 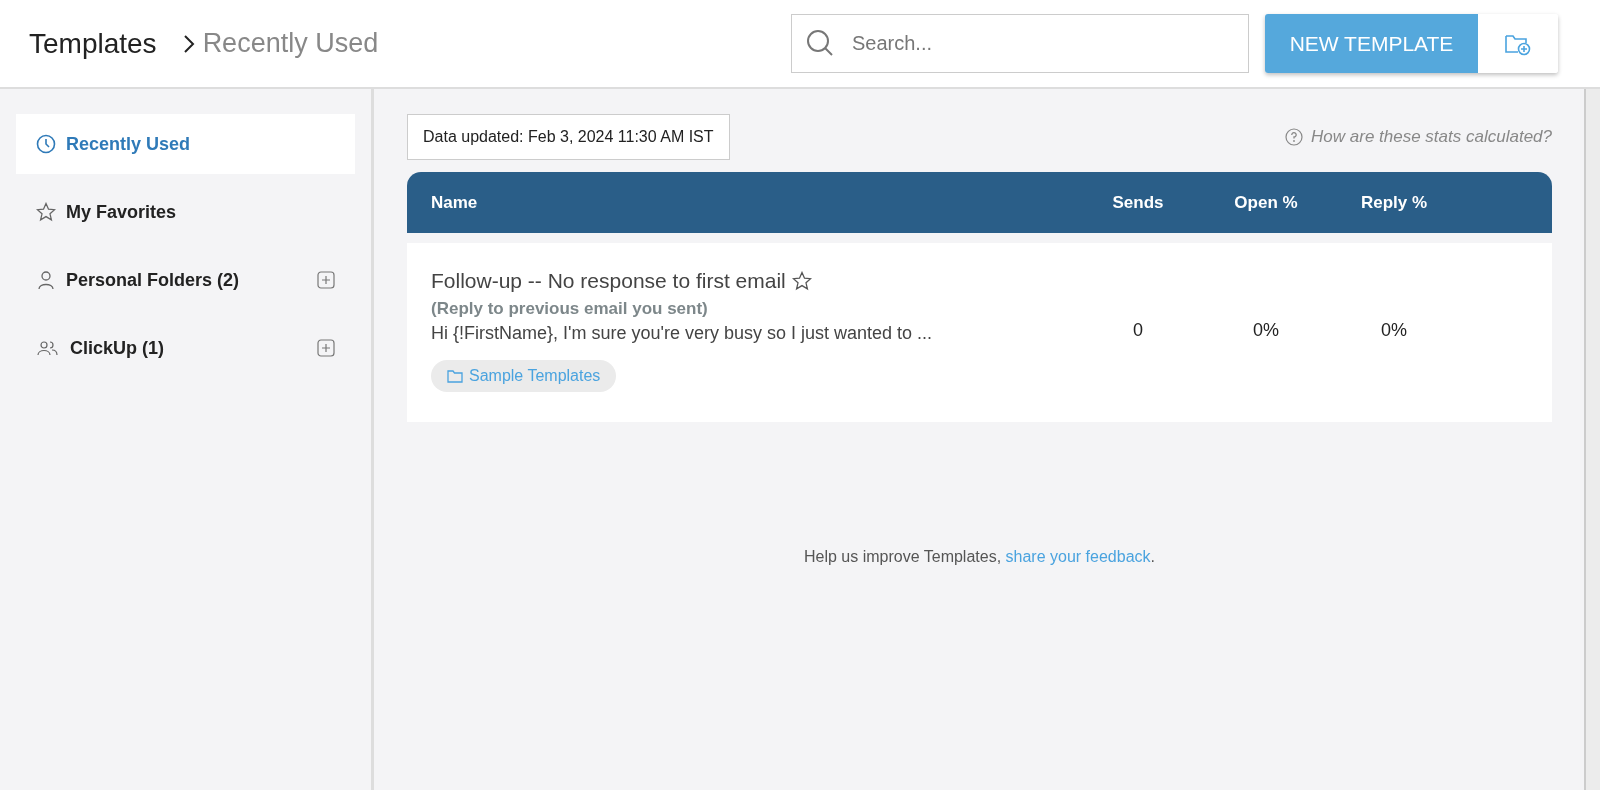 What do you see at coordinates (118, 348) in the screenshot?
I see `sidebar-item-label: ClickUp (1)` at bounding box center [118, 348].